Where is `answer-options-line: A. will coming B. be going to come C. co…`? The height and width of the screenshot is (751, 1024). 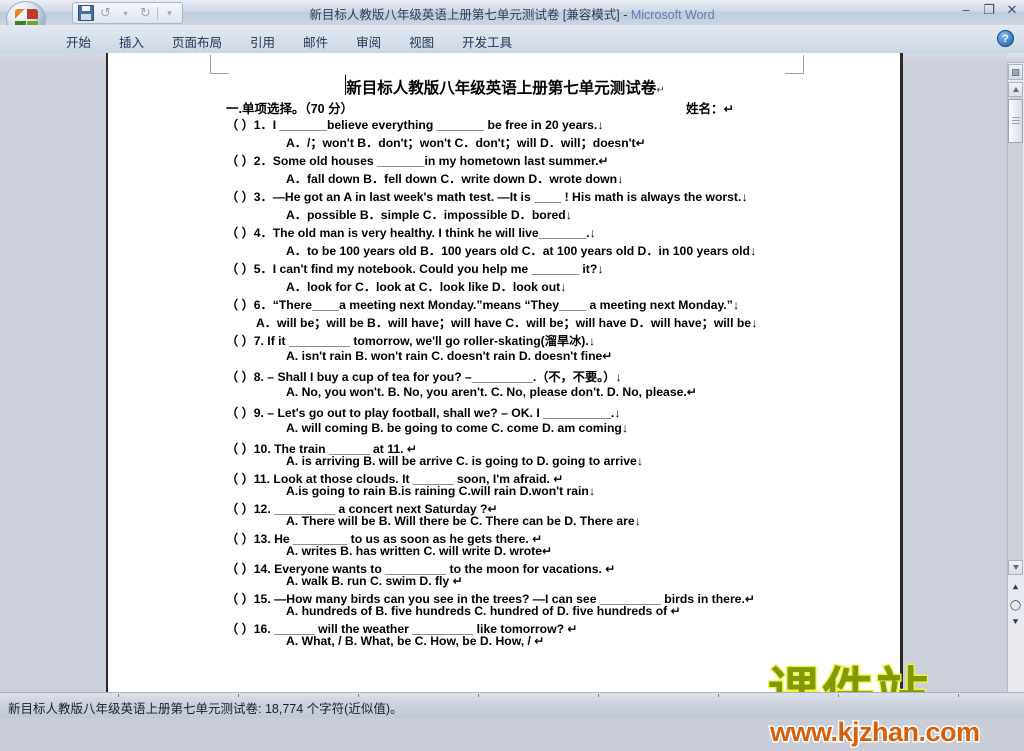
answer-options-line: A. will coming B. be going to come C. co… is located at coordinates (457, 428).